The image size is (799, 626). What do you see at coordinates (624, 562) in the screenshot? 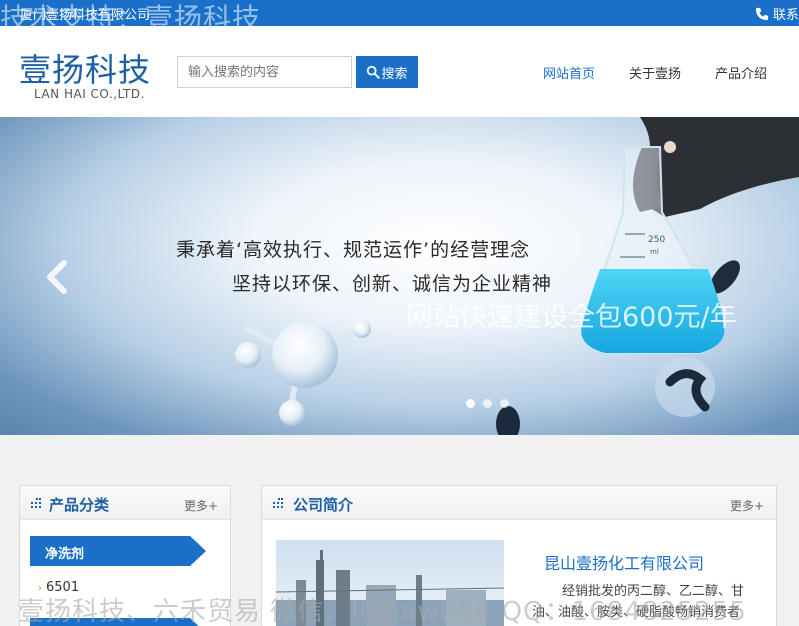
I see `company-name: 昆山壹扬化工有限公司` at bounding box center [624, 562].